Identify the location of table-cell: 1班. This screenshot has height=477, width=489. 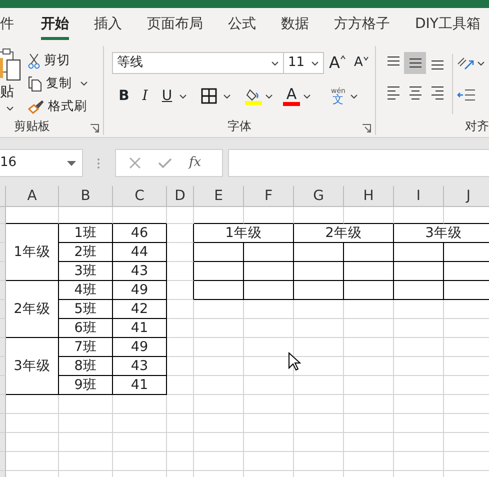
(86, 233).